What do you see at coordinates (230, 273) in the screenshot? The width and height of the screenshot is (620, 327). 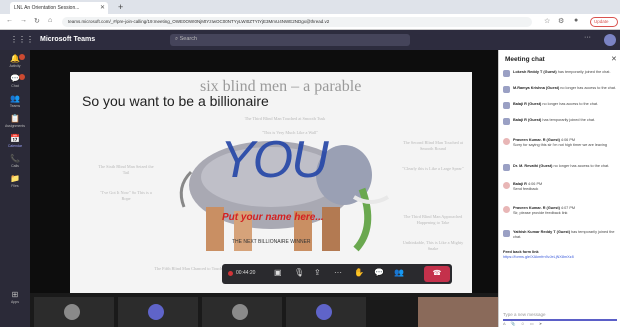 I see `recording-icon` at bounding box center [230, 273].